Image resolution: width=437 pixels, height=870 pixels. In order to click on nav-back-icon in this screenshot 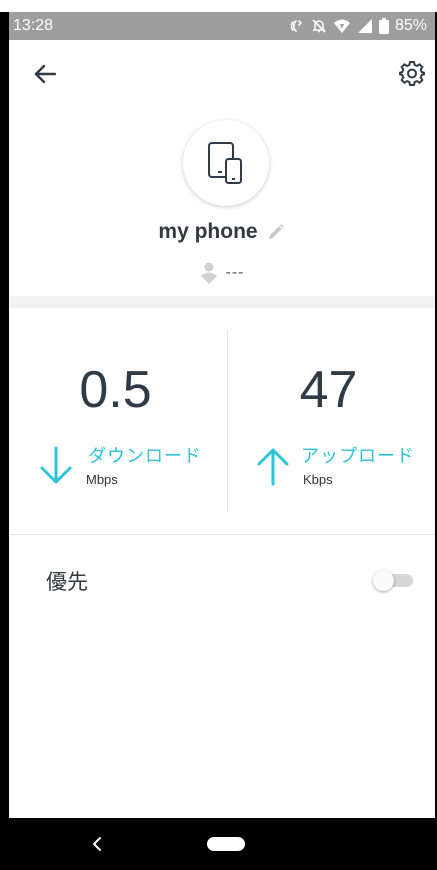, I will do `click(97, 844)`.